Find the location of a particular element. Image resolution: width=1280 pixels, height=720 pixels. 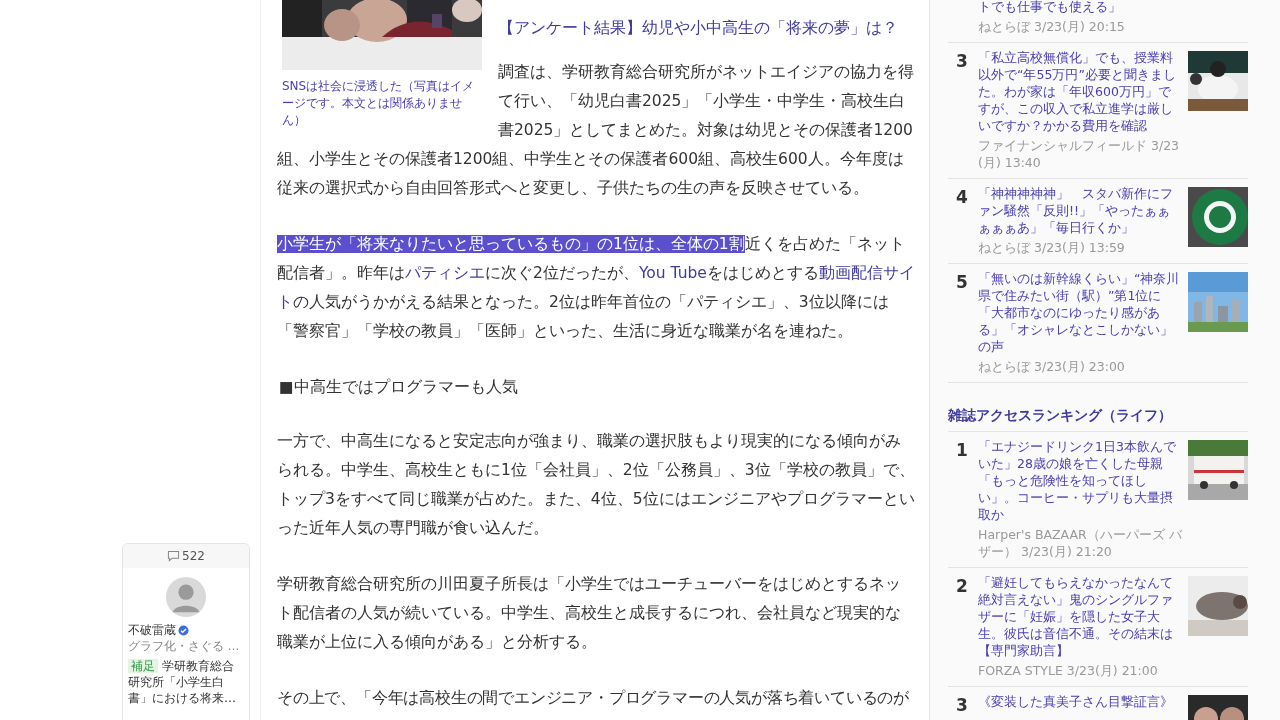

news-headline-link: 「無いのは新幹線くらい」“神奈川県で住みたい街（駅）”第1位に「大都市なのにゆったり感がある」「オシャレなとこしかない」の声 is located at coordinates (1080, 312).